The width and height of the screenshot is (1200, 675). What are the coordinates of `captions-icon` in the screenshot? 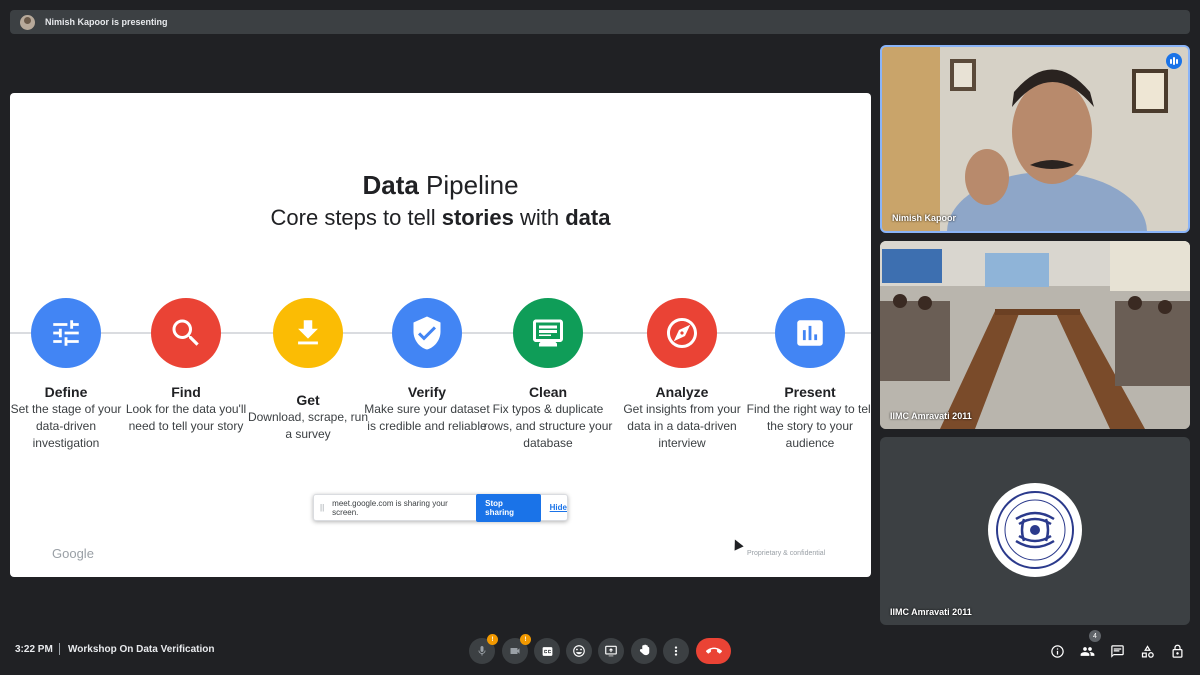 It's located at (547, 651).